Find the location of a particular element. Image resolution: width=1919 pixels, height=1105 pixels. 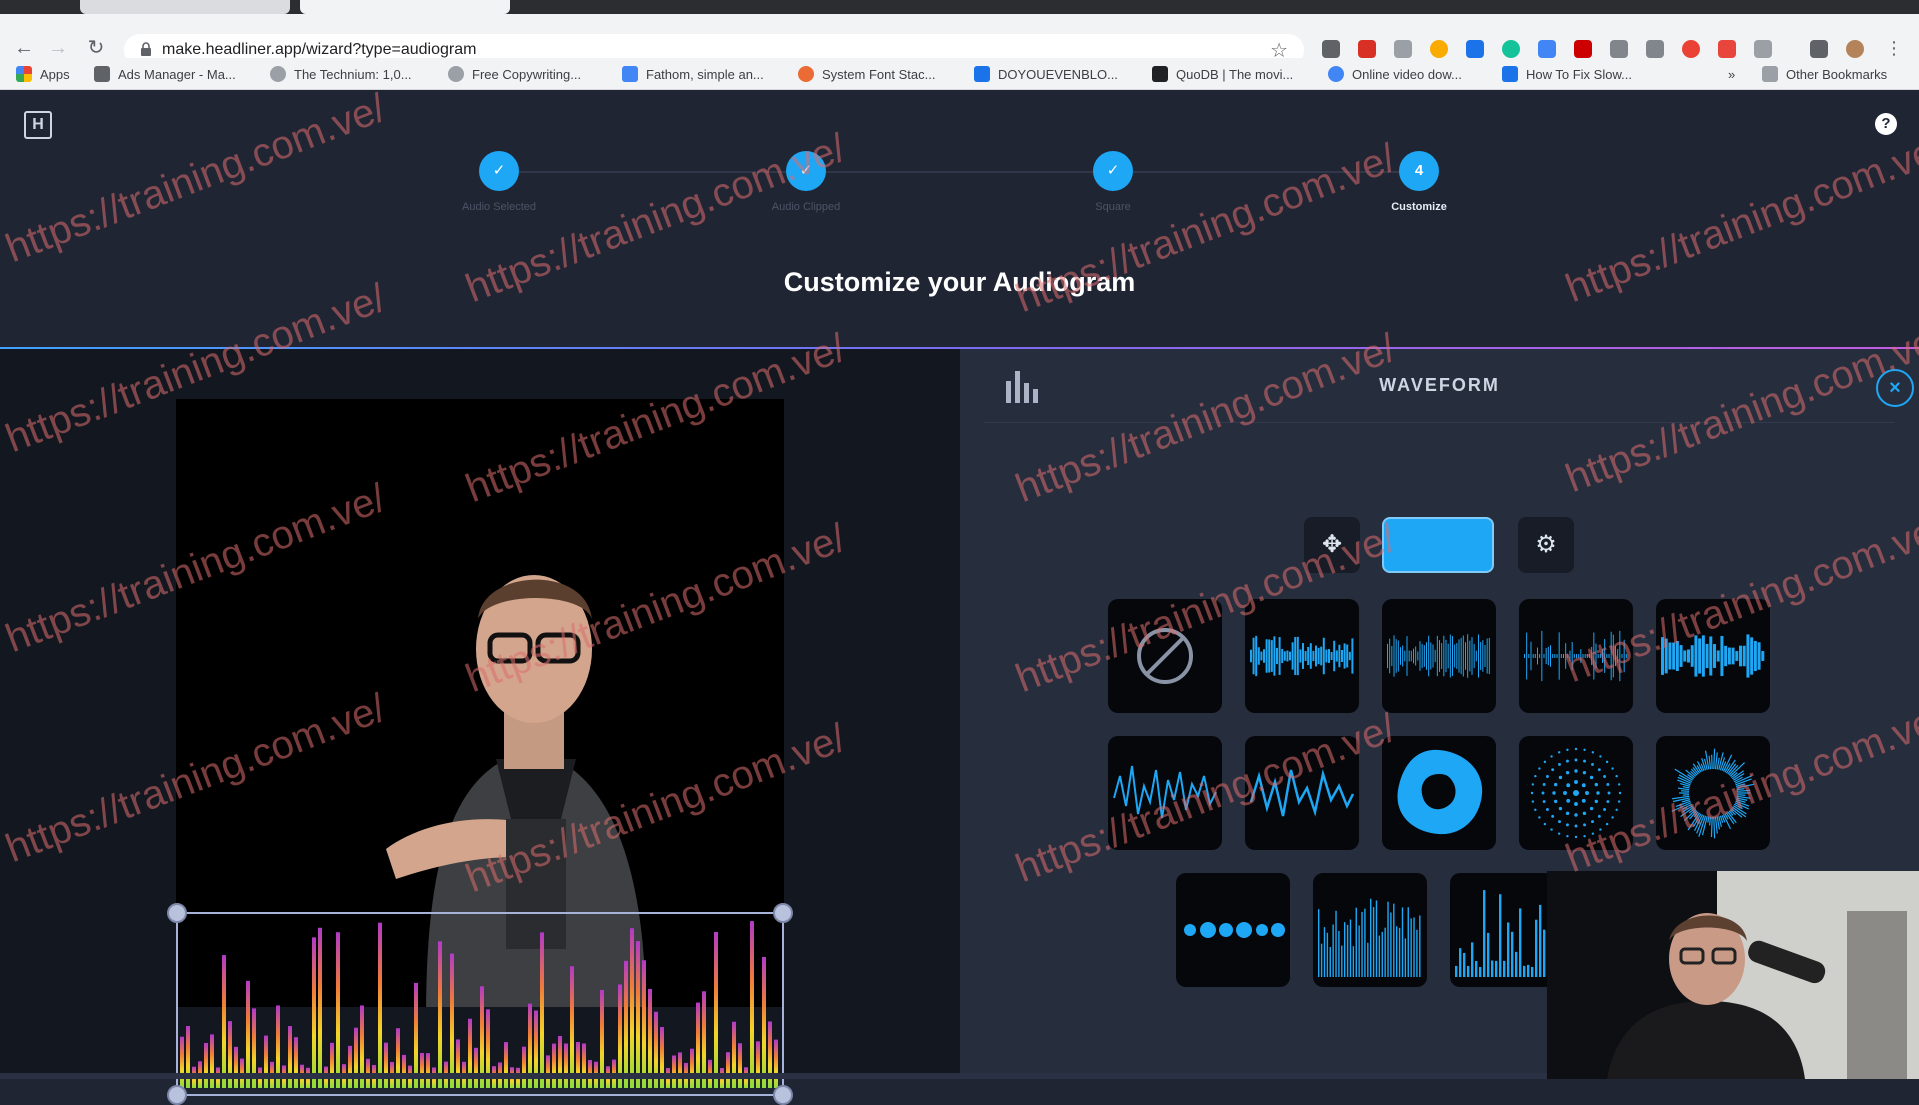

browser-tab-active is located at coordinates (405, 7).